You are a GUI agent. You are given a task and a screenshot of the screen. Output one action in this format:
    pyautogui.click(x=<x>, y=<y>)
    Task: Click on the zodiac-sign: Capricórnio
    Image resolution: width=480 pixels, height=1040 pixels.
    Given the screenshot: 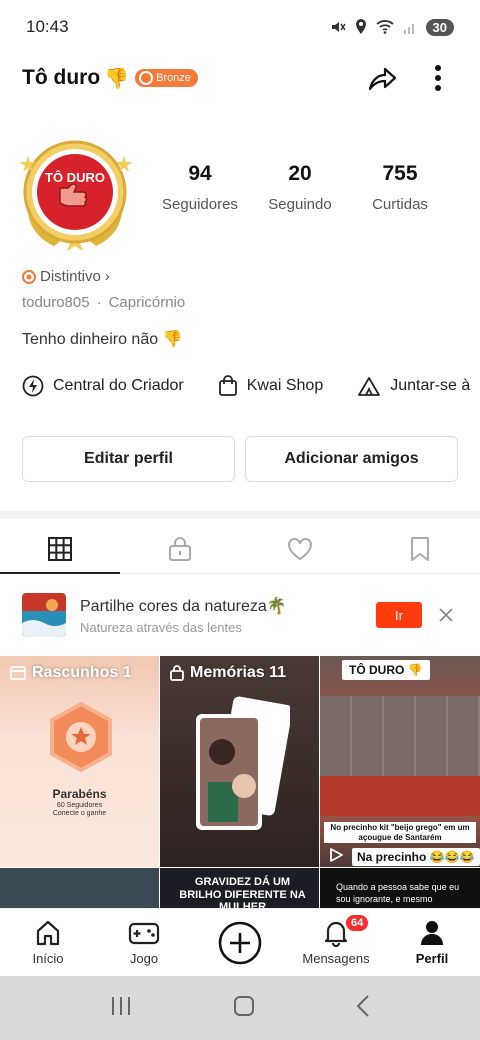 What is the action you would take?
    pyautogui.click(x=147, y=302)
    